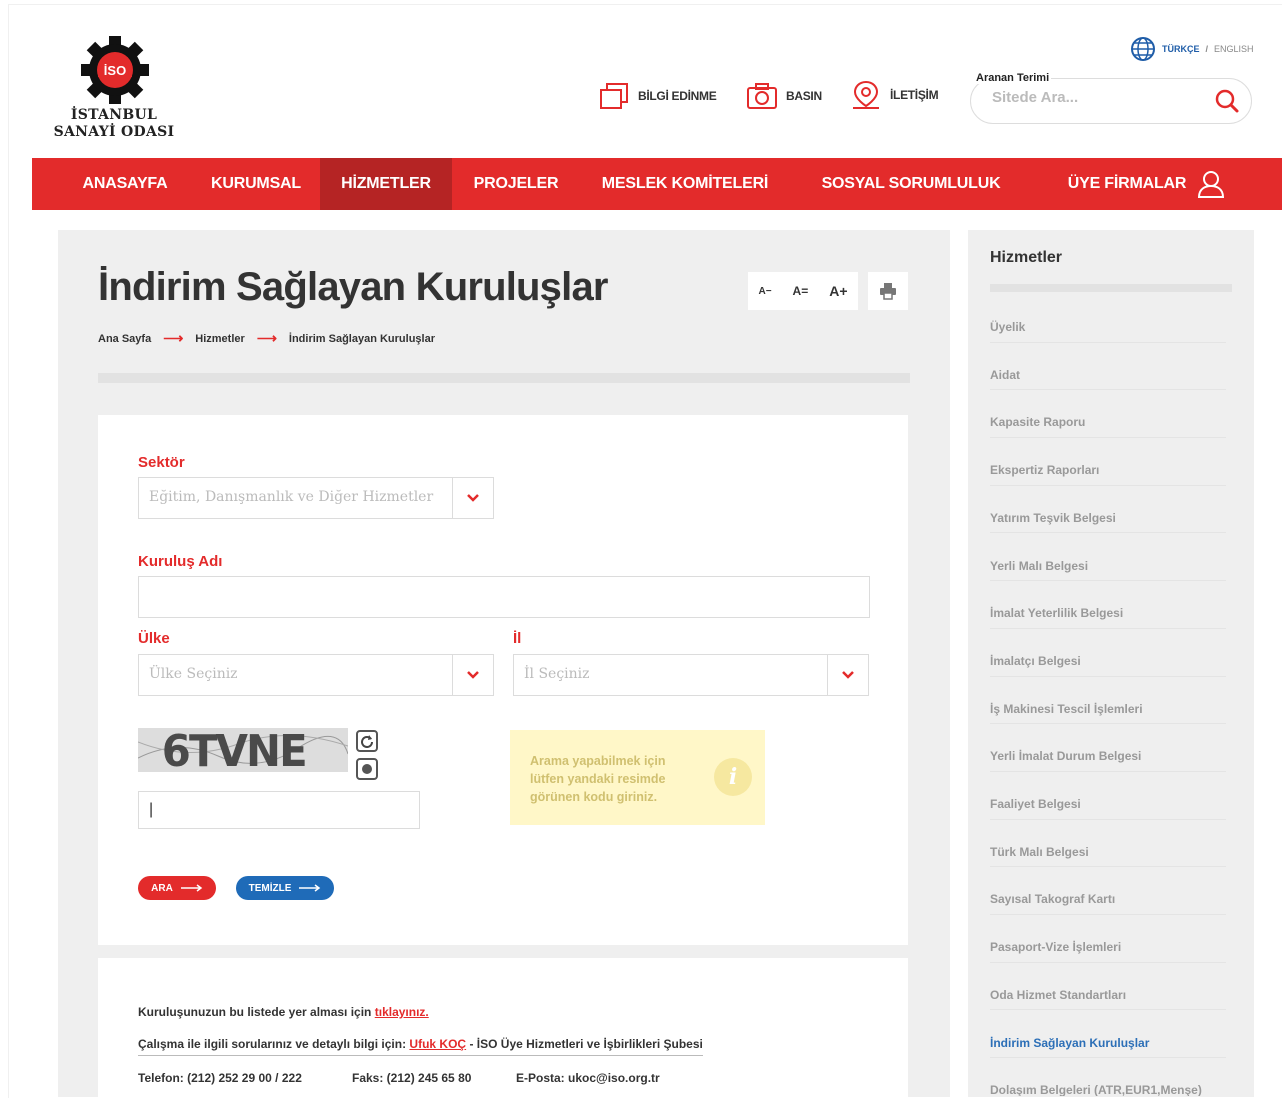  I want to click on title-divider, so click(504, 378).